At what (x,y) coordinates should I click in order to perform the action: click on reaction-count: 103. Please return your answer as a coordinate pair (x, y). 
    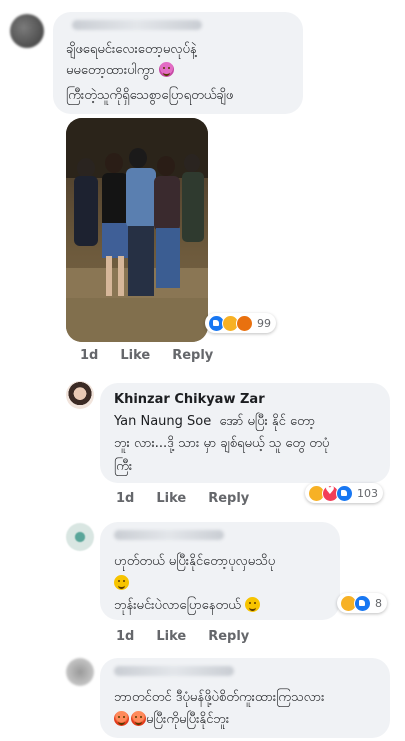
    Looking at the image, I should click on (367, 493).